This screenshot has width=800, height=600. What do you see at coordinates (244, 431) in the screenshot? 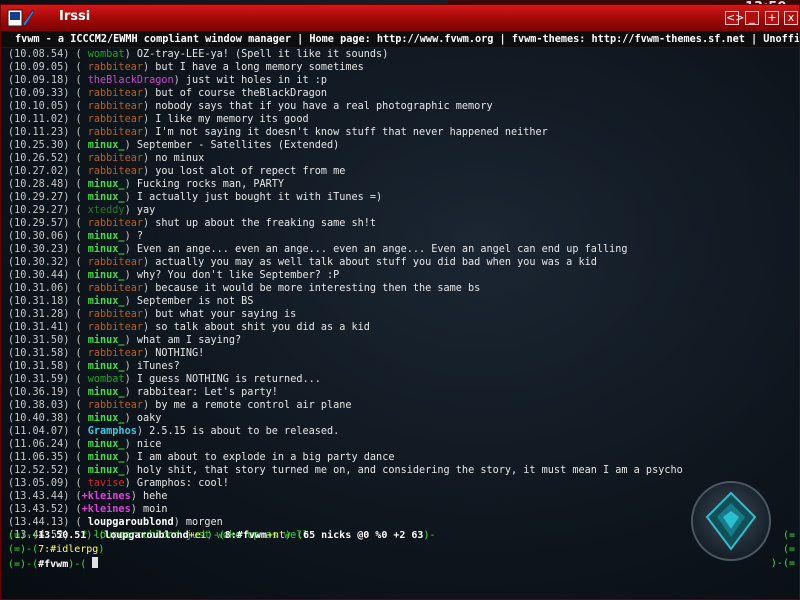
I see `message-text: 2.5.15 is about to be released.` at bounding box center [244, 431].